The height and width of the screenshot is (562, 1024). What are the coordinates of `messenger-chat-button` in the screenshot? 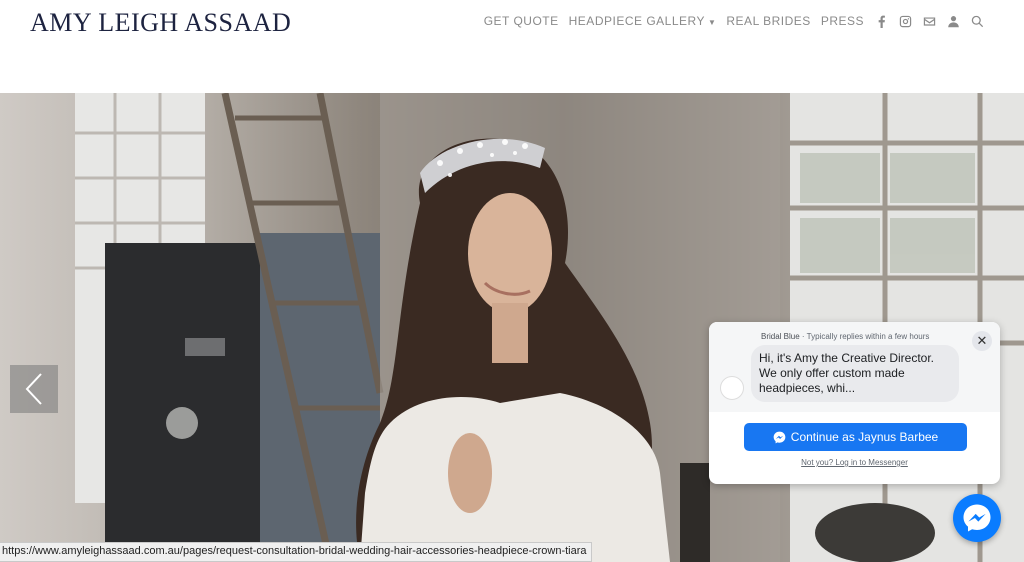 It's located at (977, 518).